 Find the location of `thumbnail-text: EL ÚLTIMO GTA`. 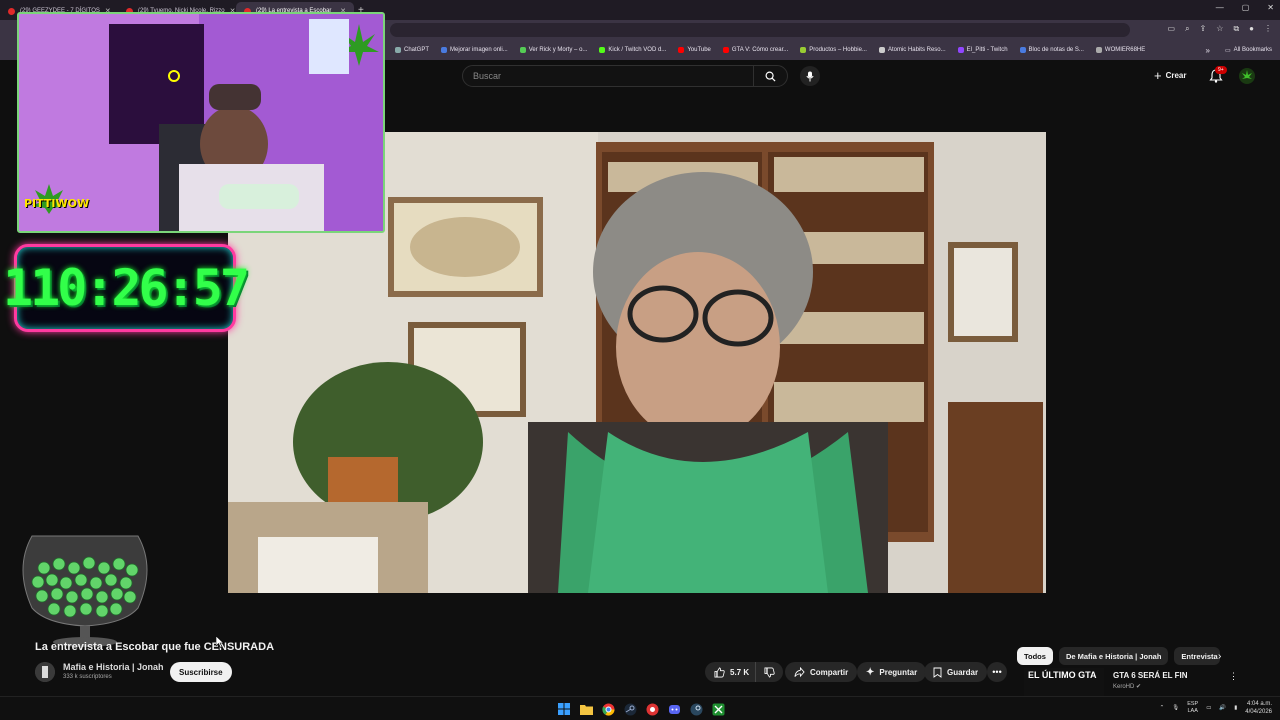

thumbnail-text: EL ÚLTIMO GTA is located at coordinates (1062, 675).